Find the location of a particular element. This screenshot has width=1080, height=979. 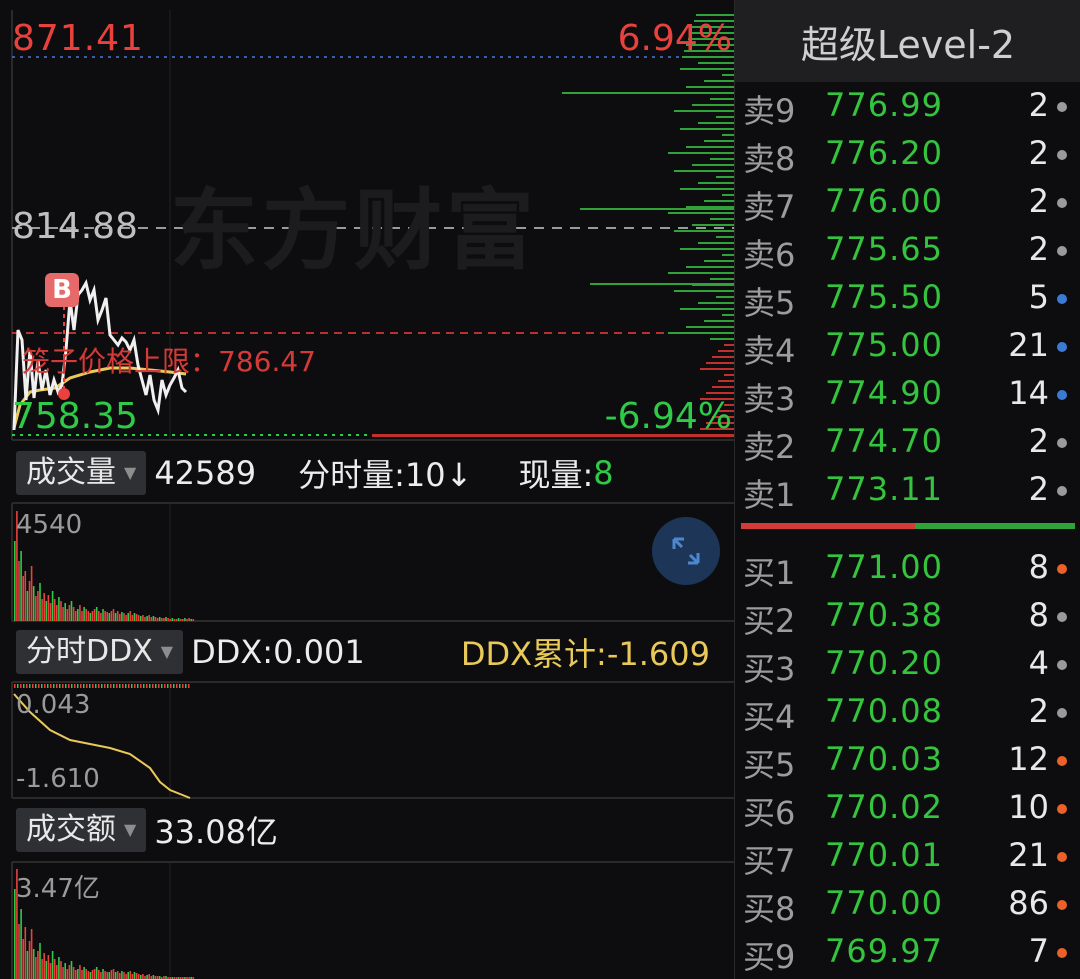

ddx-value: DDX:0.001 is located at coordinates (278, 652).